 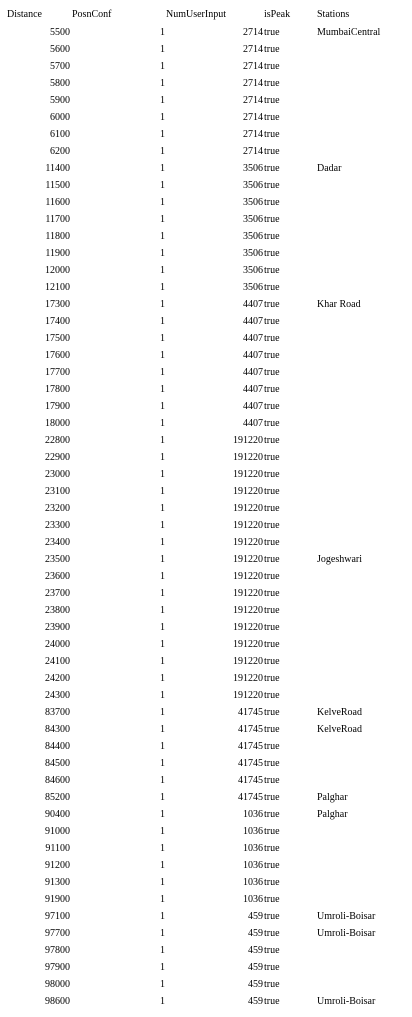 I want to click on cell-stations: MumbaiCentral, so click(x=349, y=32).